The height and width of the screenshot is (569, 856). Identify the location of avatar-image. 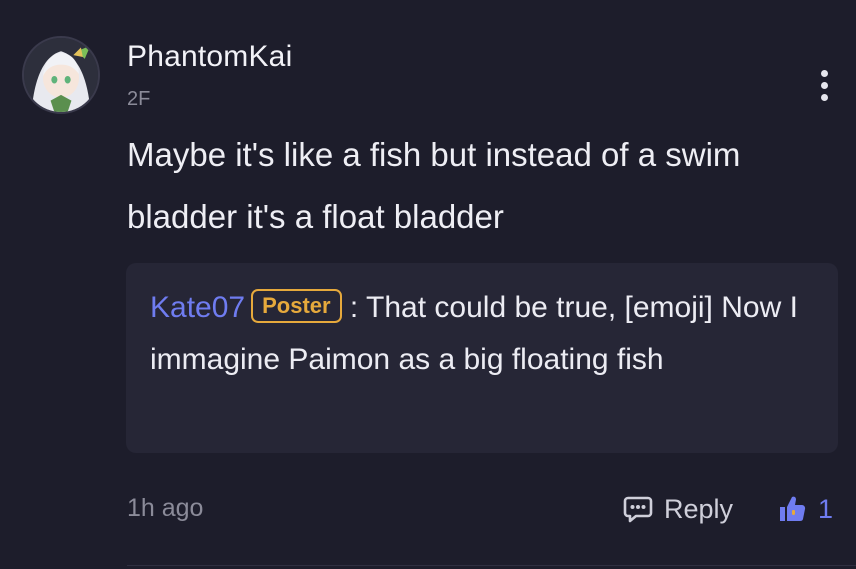
(61, 75).